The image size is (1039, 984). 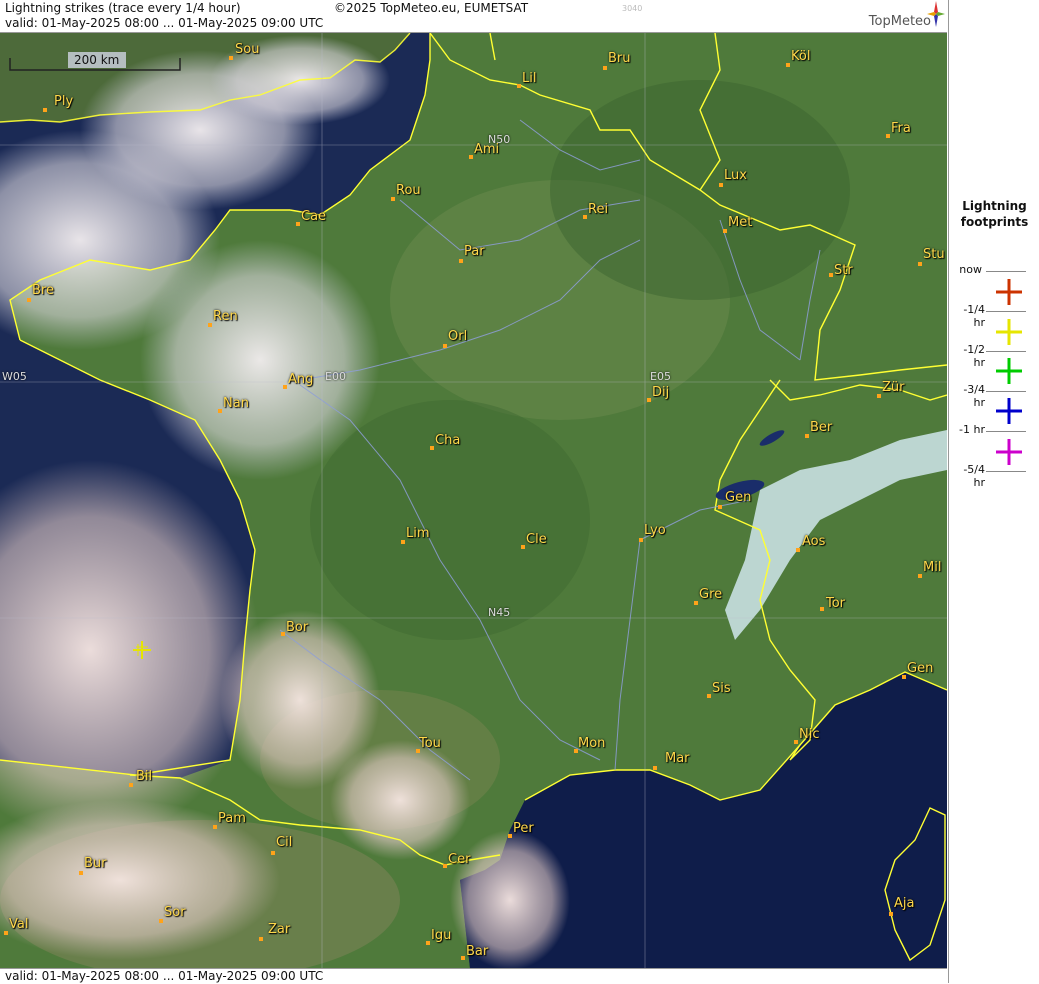 What do you see at coordinates (934, 254) in the screenshot?
I see `city-label-stu: Stu` at bounding box center [934, 254].